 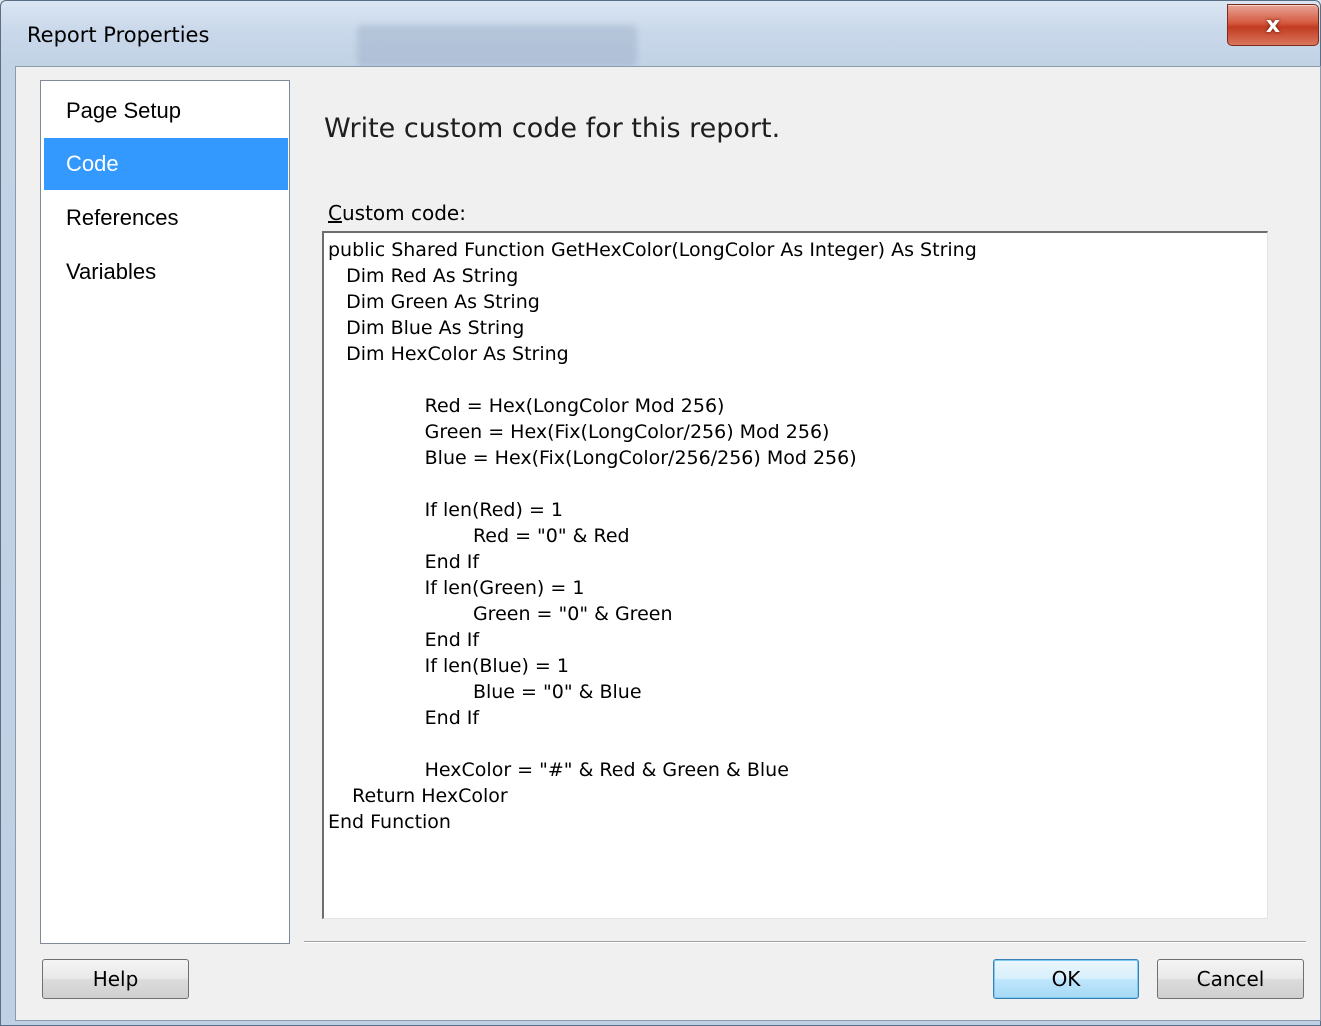 I want to click on cancel-button: Cancel, so click(x=1230, y=979).